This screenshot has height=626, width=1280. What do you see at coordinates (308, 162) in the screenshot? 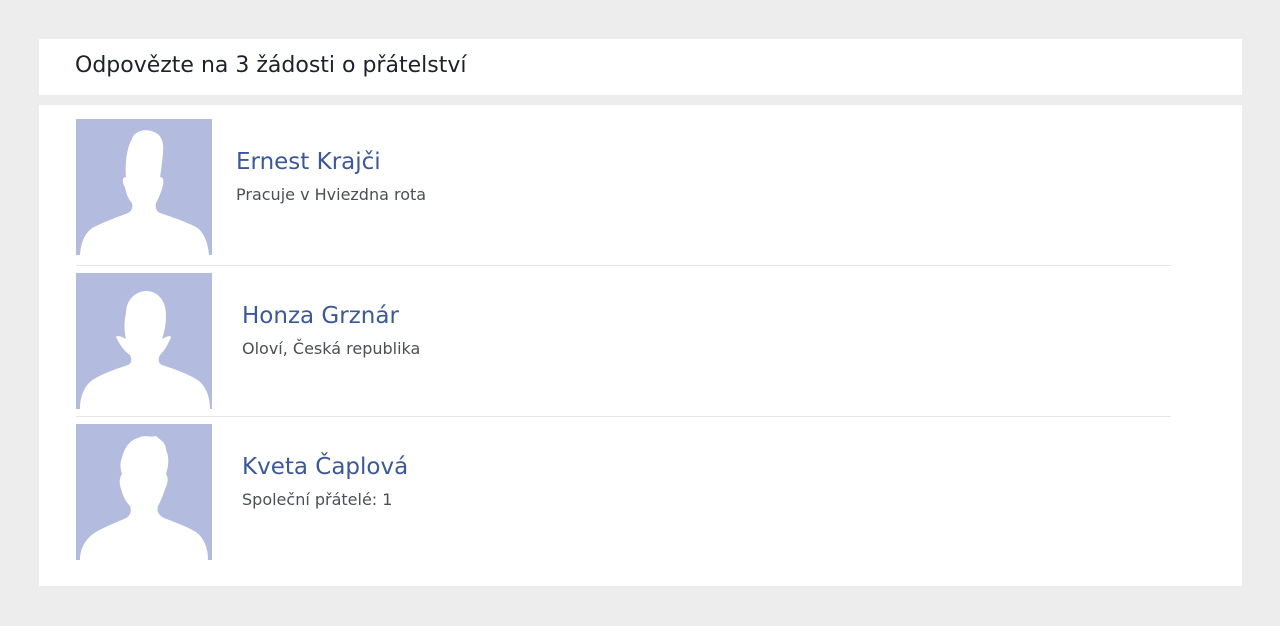
I see `requester-name-link: Ernest Krajči` at bounding box center [308, 162].